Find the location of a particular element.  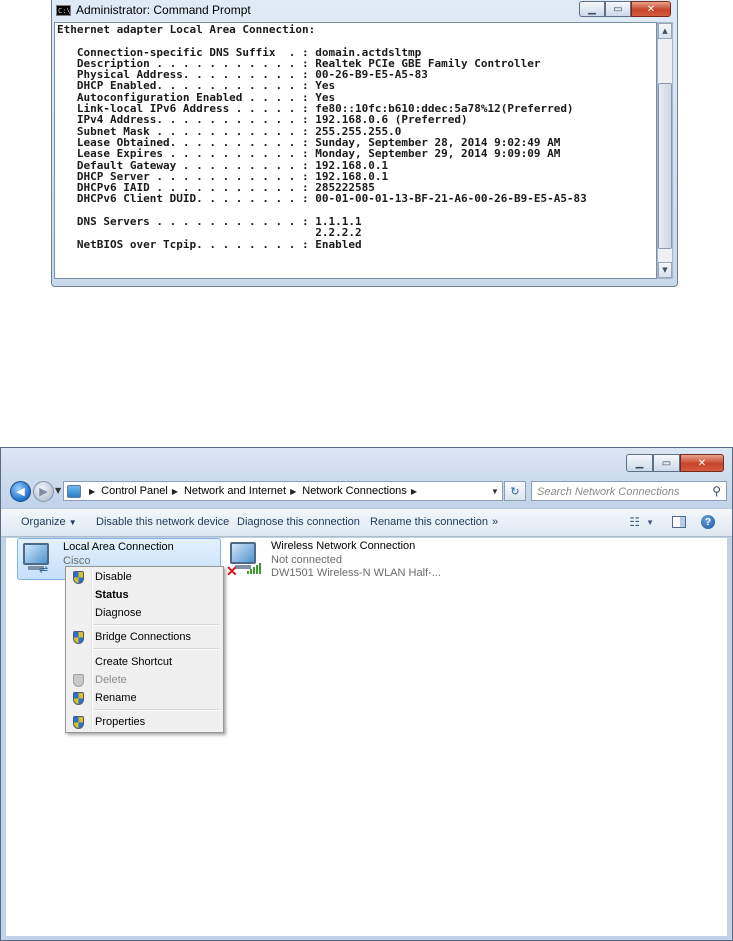

connection-name: Local Area Connection is located at coordinates (118, 547).